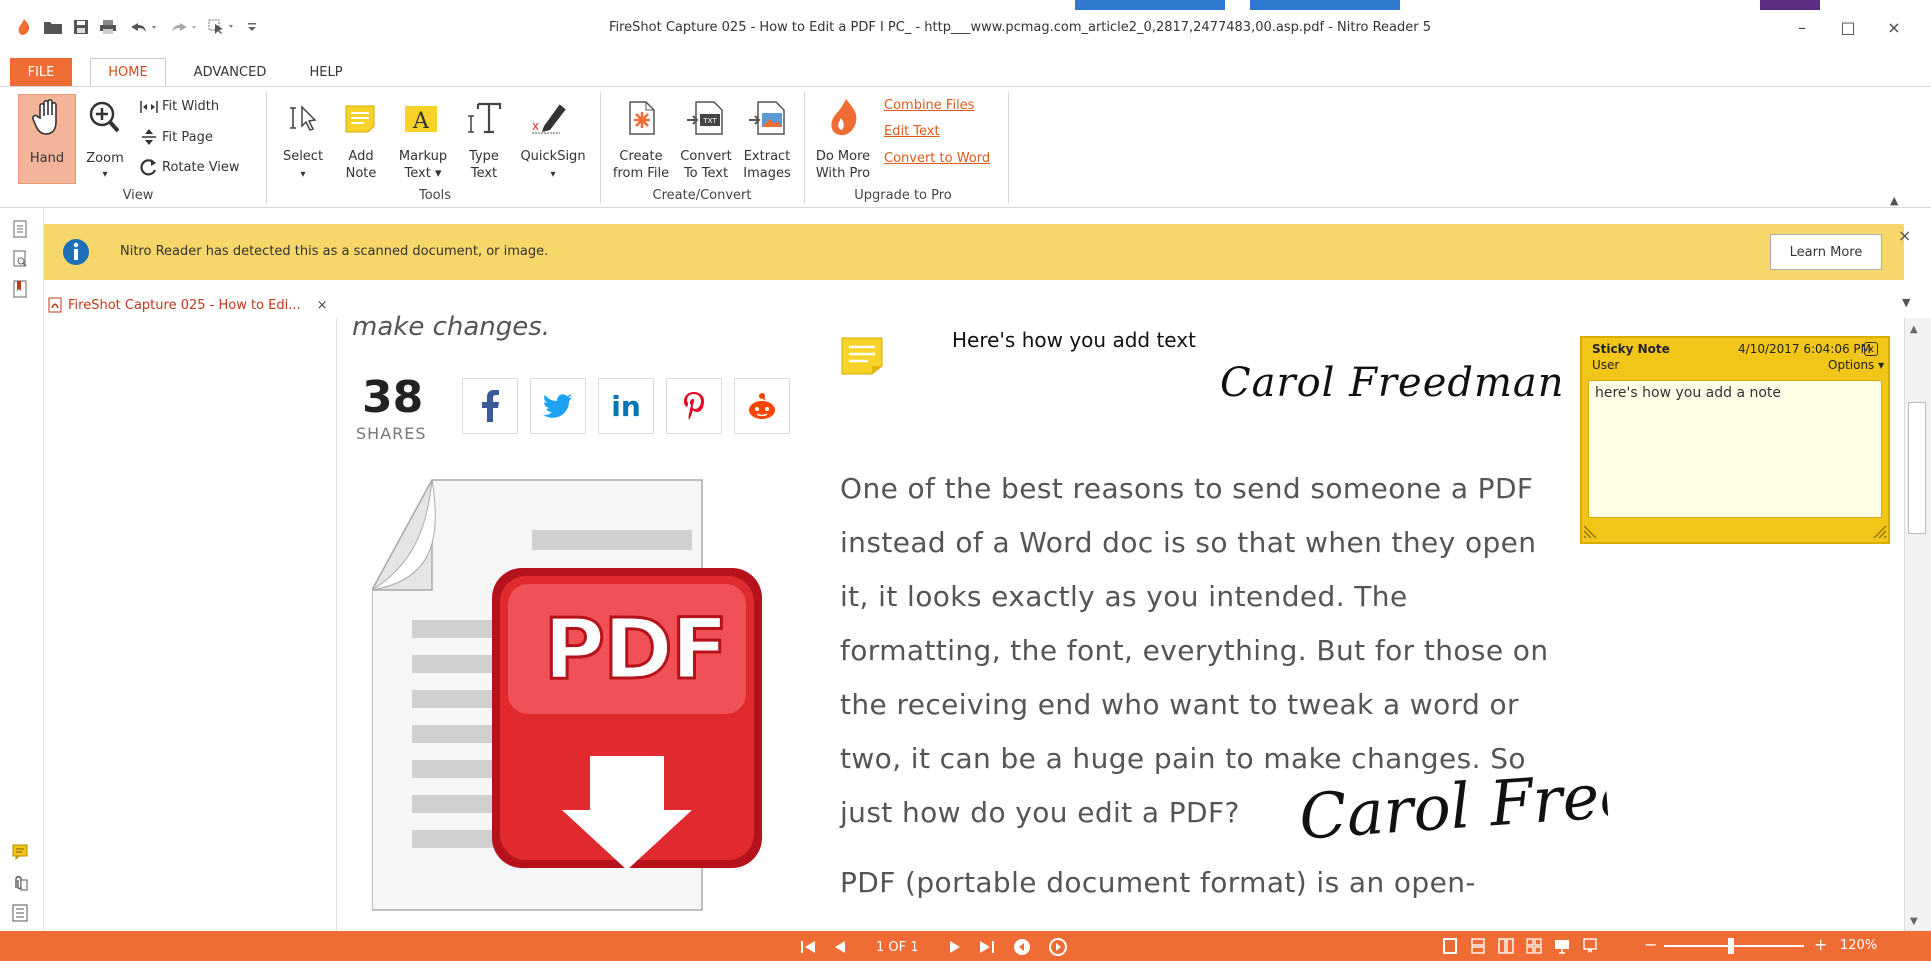 This screenshot has width=1931, height=961. I want to click on edit-text-link: Edit Text, so click(912, 131).